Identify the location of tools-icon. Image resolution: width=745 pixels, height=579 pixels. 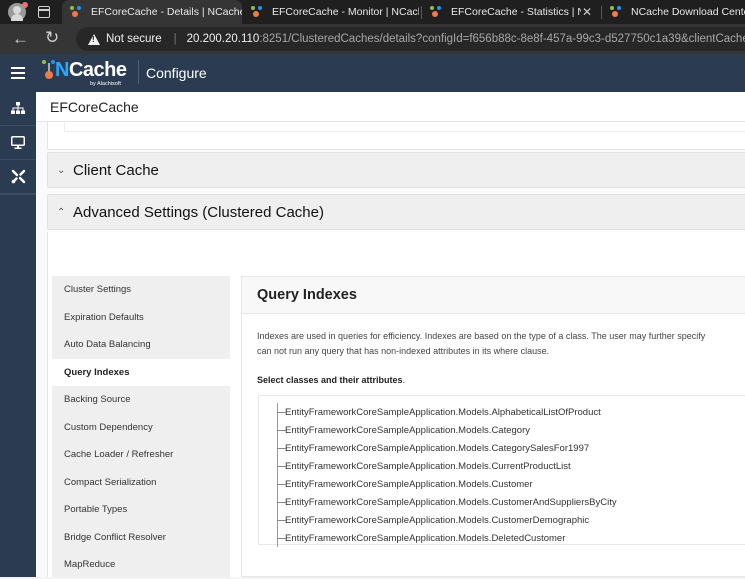
(18, 176).